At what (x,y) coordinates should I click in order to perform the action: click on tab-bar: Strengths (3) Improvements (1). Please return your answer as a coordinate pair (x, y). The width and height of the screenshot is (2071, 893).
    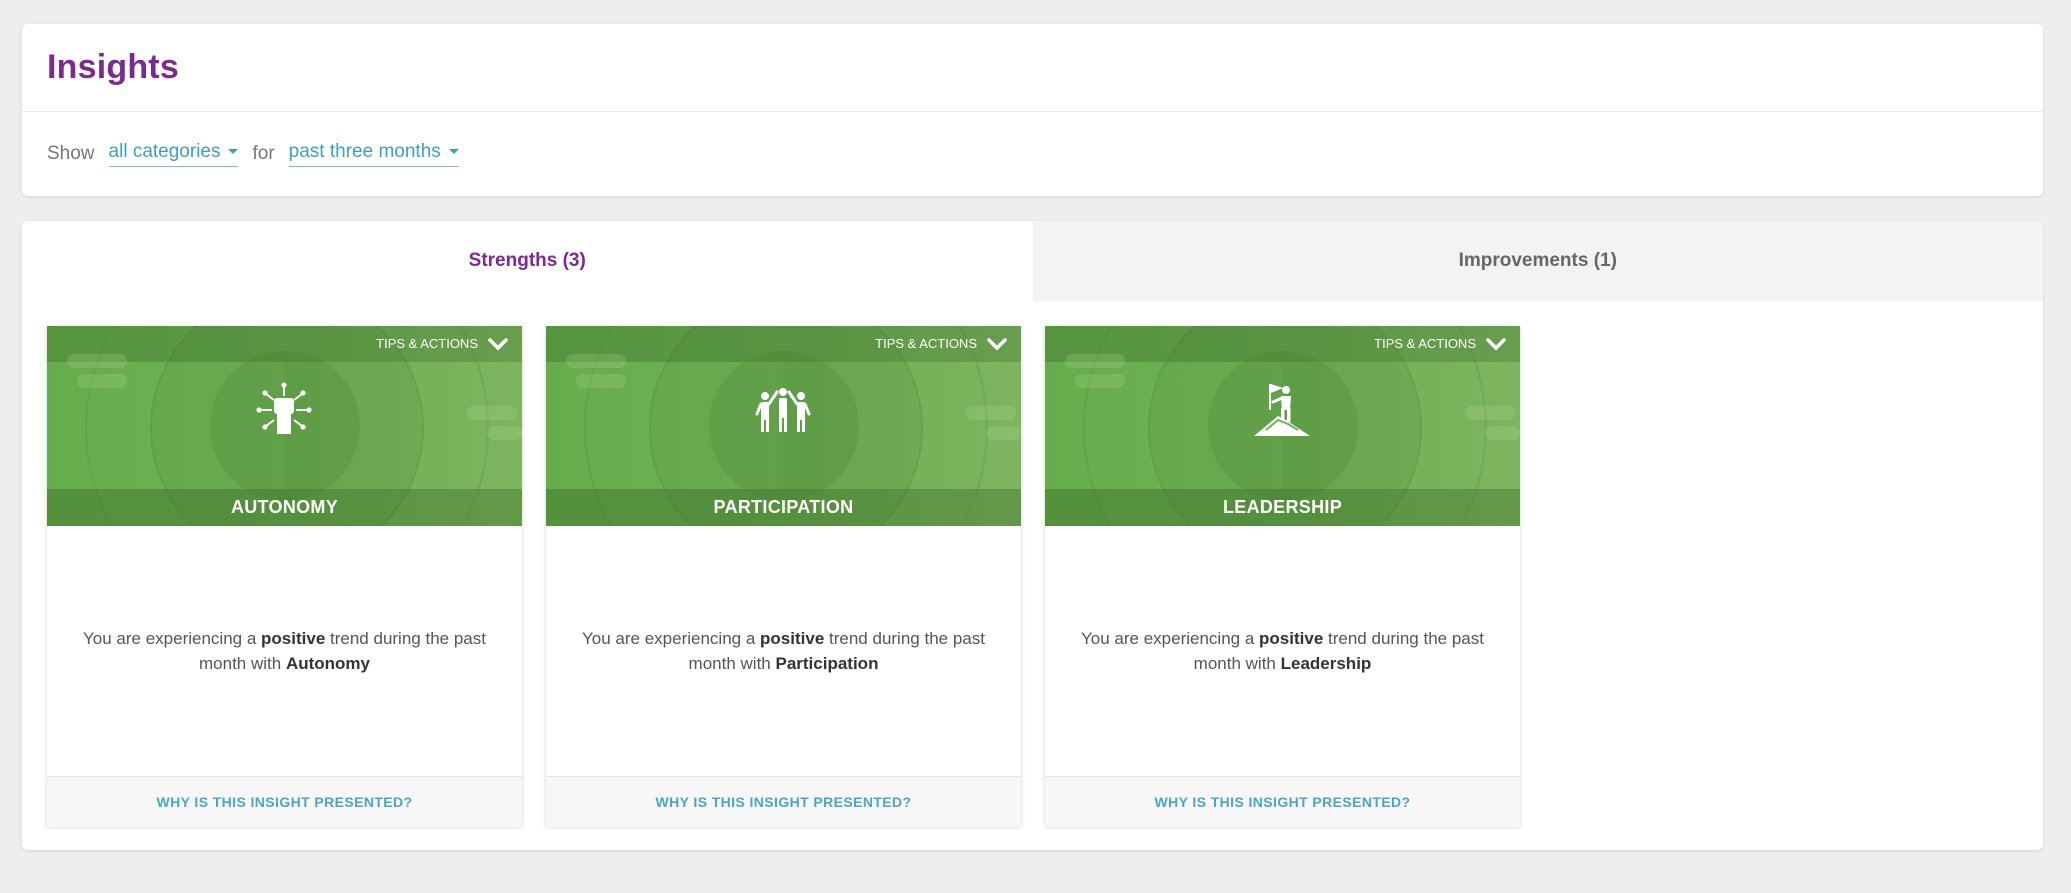
    Looking at the image, I should click on (1032, 261).